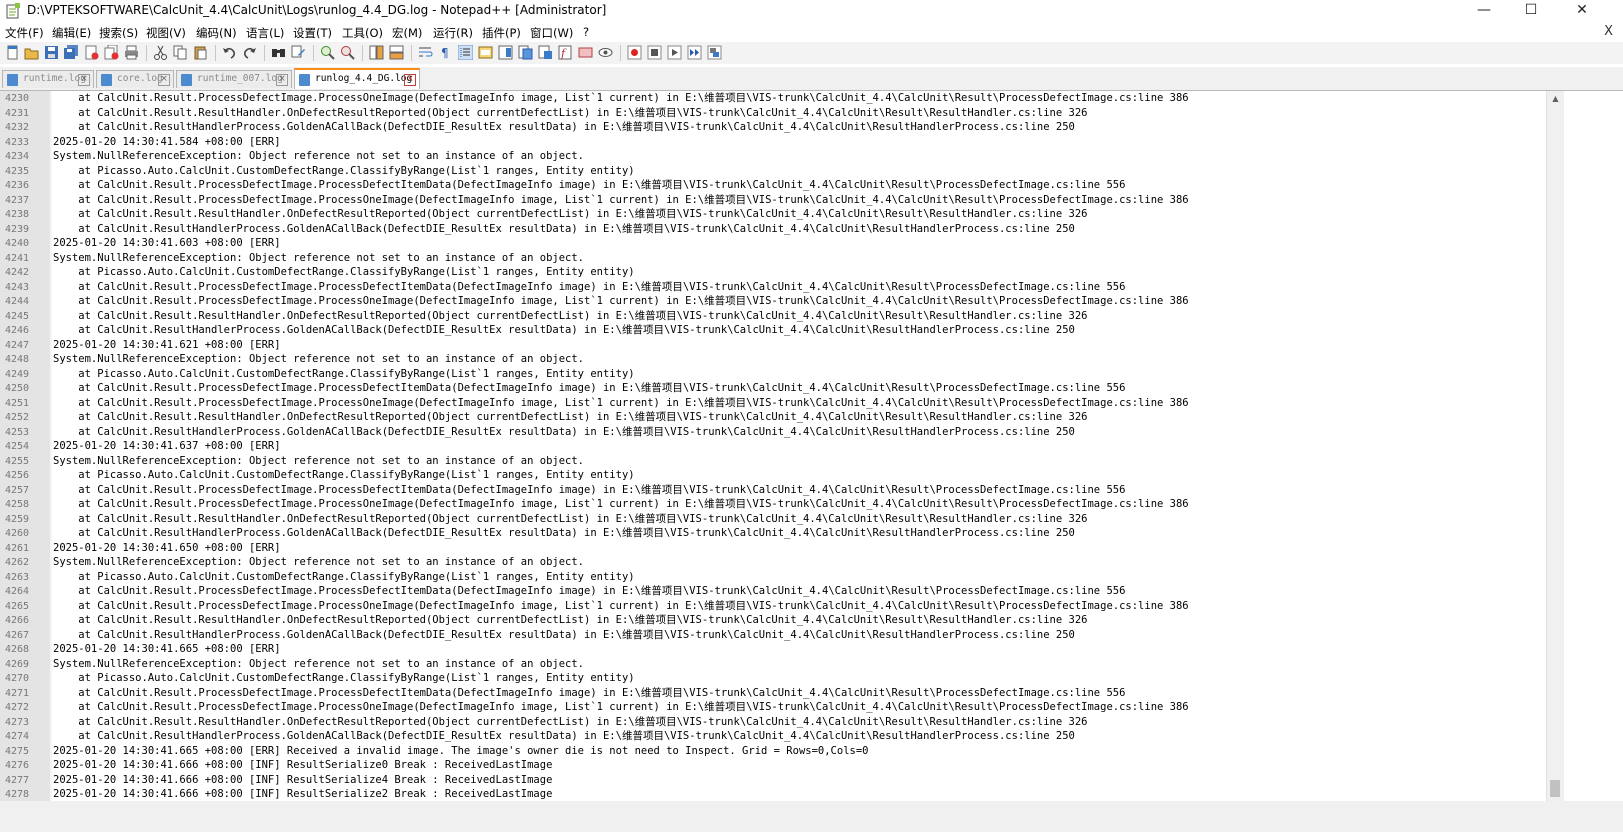 The width and height of the screenshot is (1623, 832). What do you see at coordinates (485, 52) in the screenshot?
I see `user-defined-lang-icon` at bounding box center [485, 52].